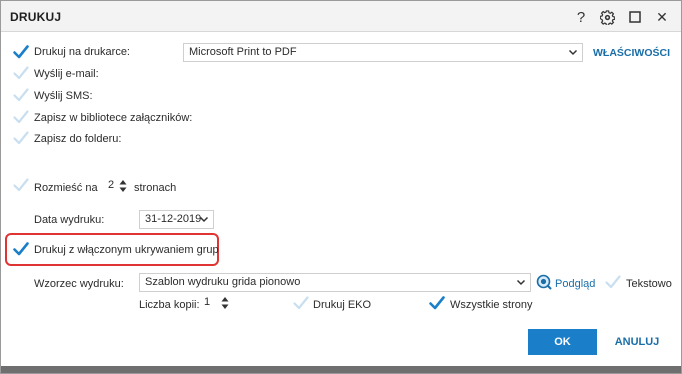 This screenshot has width=682, height=374. What do you see at coordinates (341, 369) in the screenshot?
I see `bottom-edge` at bounding box center [341, 369].